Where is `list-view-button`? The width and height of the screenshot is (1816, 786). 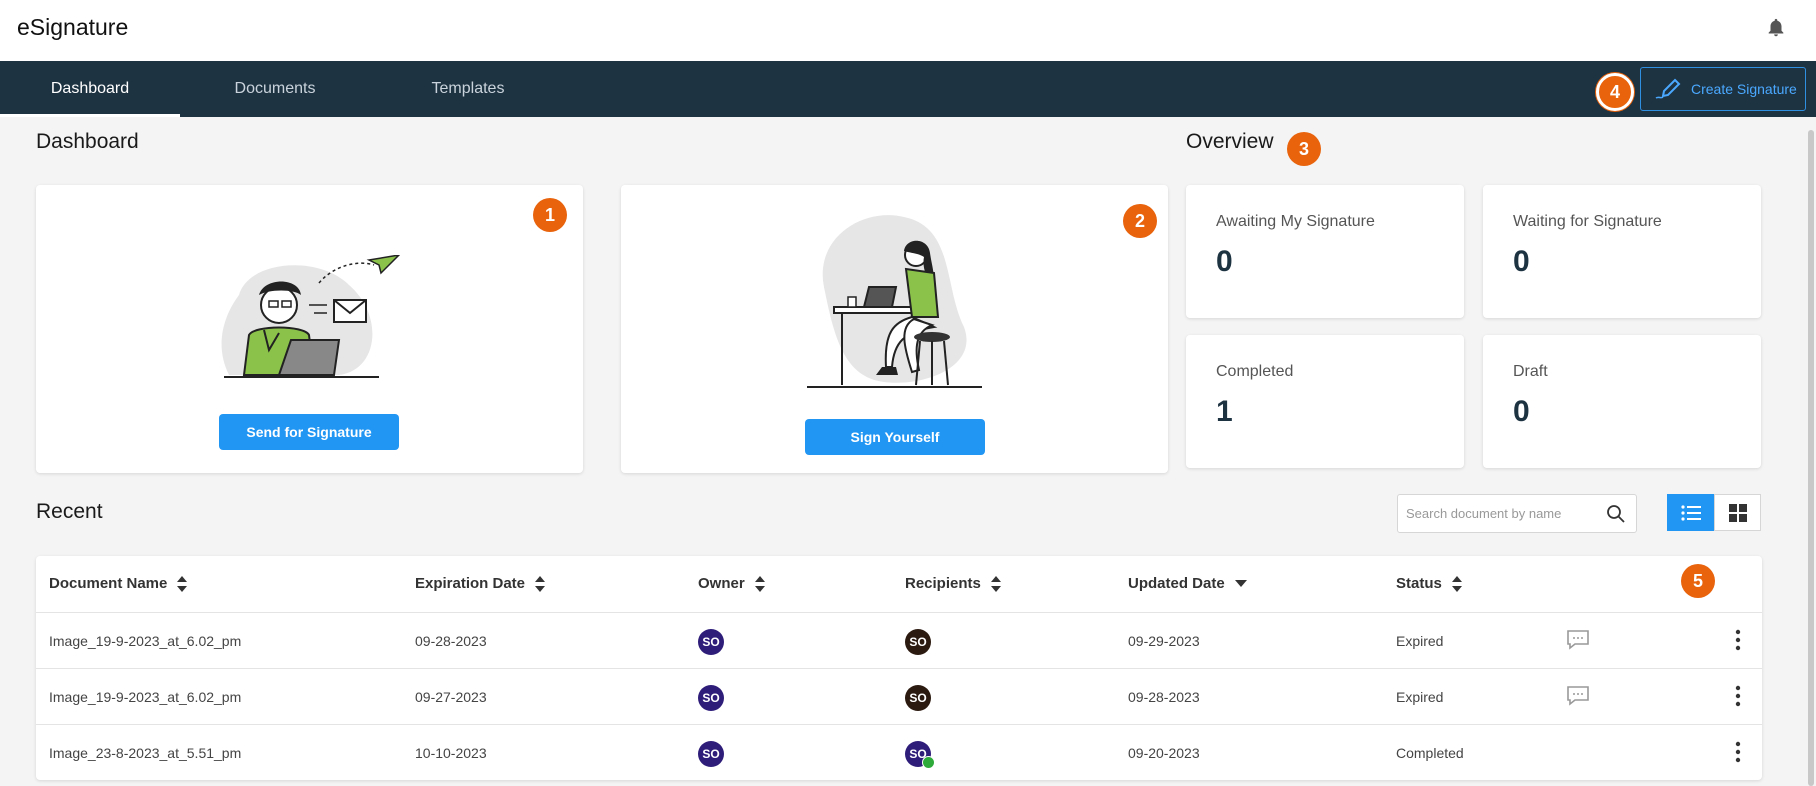 list-view-button is located at coordinates (1690, 512).